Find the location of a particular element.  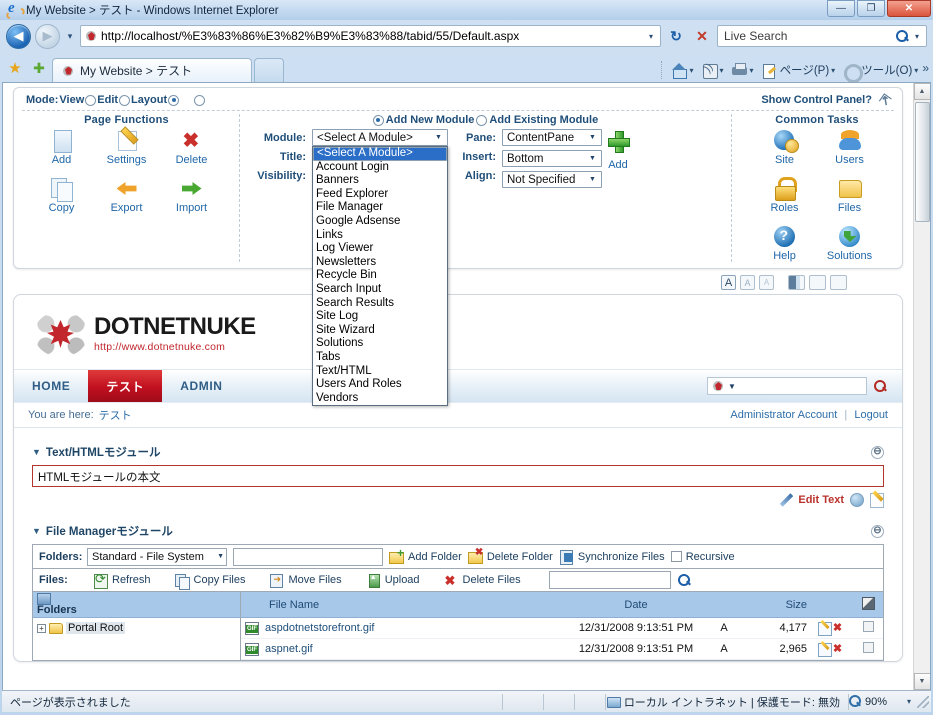

module-option: Users And Roles is located at coordinates (380, 385).